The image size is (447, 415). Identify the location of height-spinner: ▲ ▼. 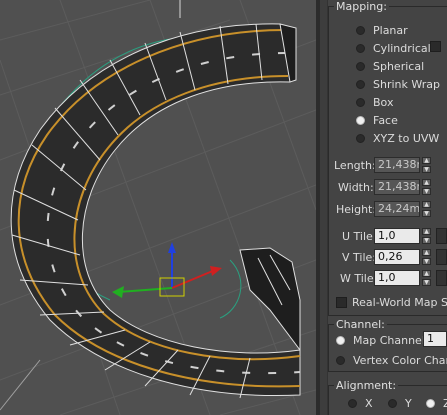
(426, 209).